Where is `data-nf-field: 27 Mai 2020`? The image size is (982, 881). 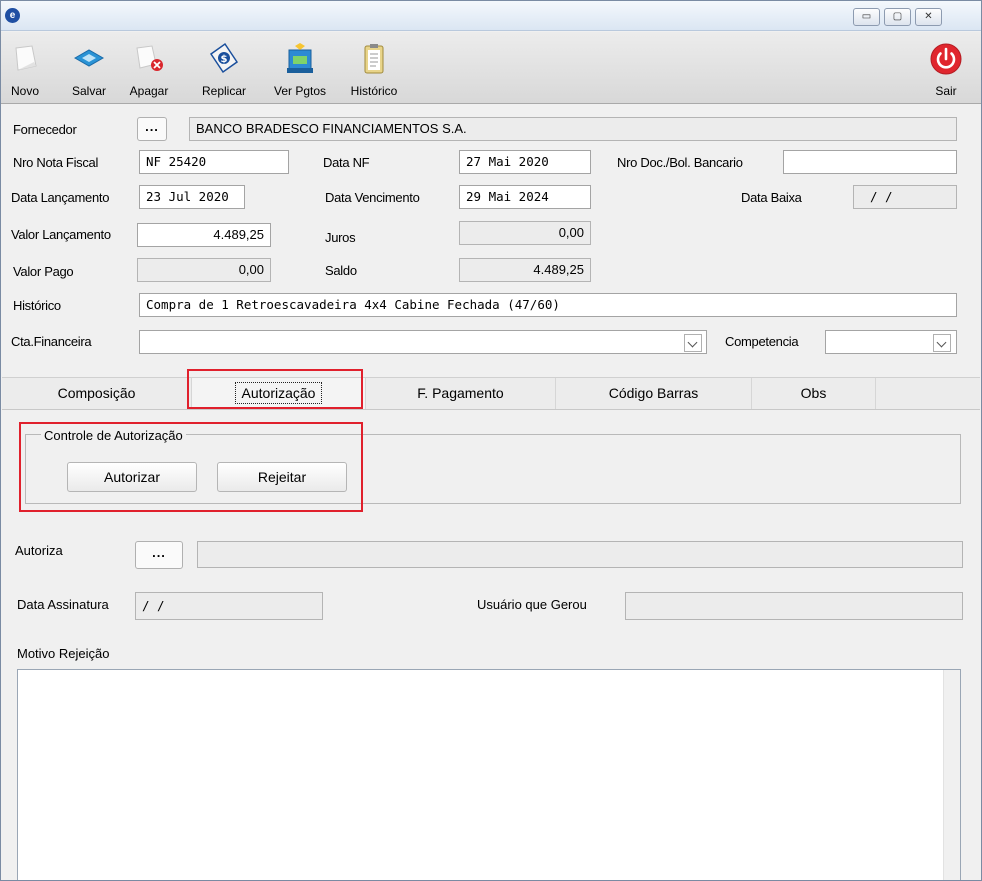
data-nf-field: 27 Mai 2020 is located at coordinates (525, 162).